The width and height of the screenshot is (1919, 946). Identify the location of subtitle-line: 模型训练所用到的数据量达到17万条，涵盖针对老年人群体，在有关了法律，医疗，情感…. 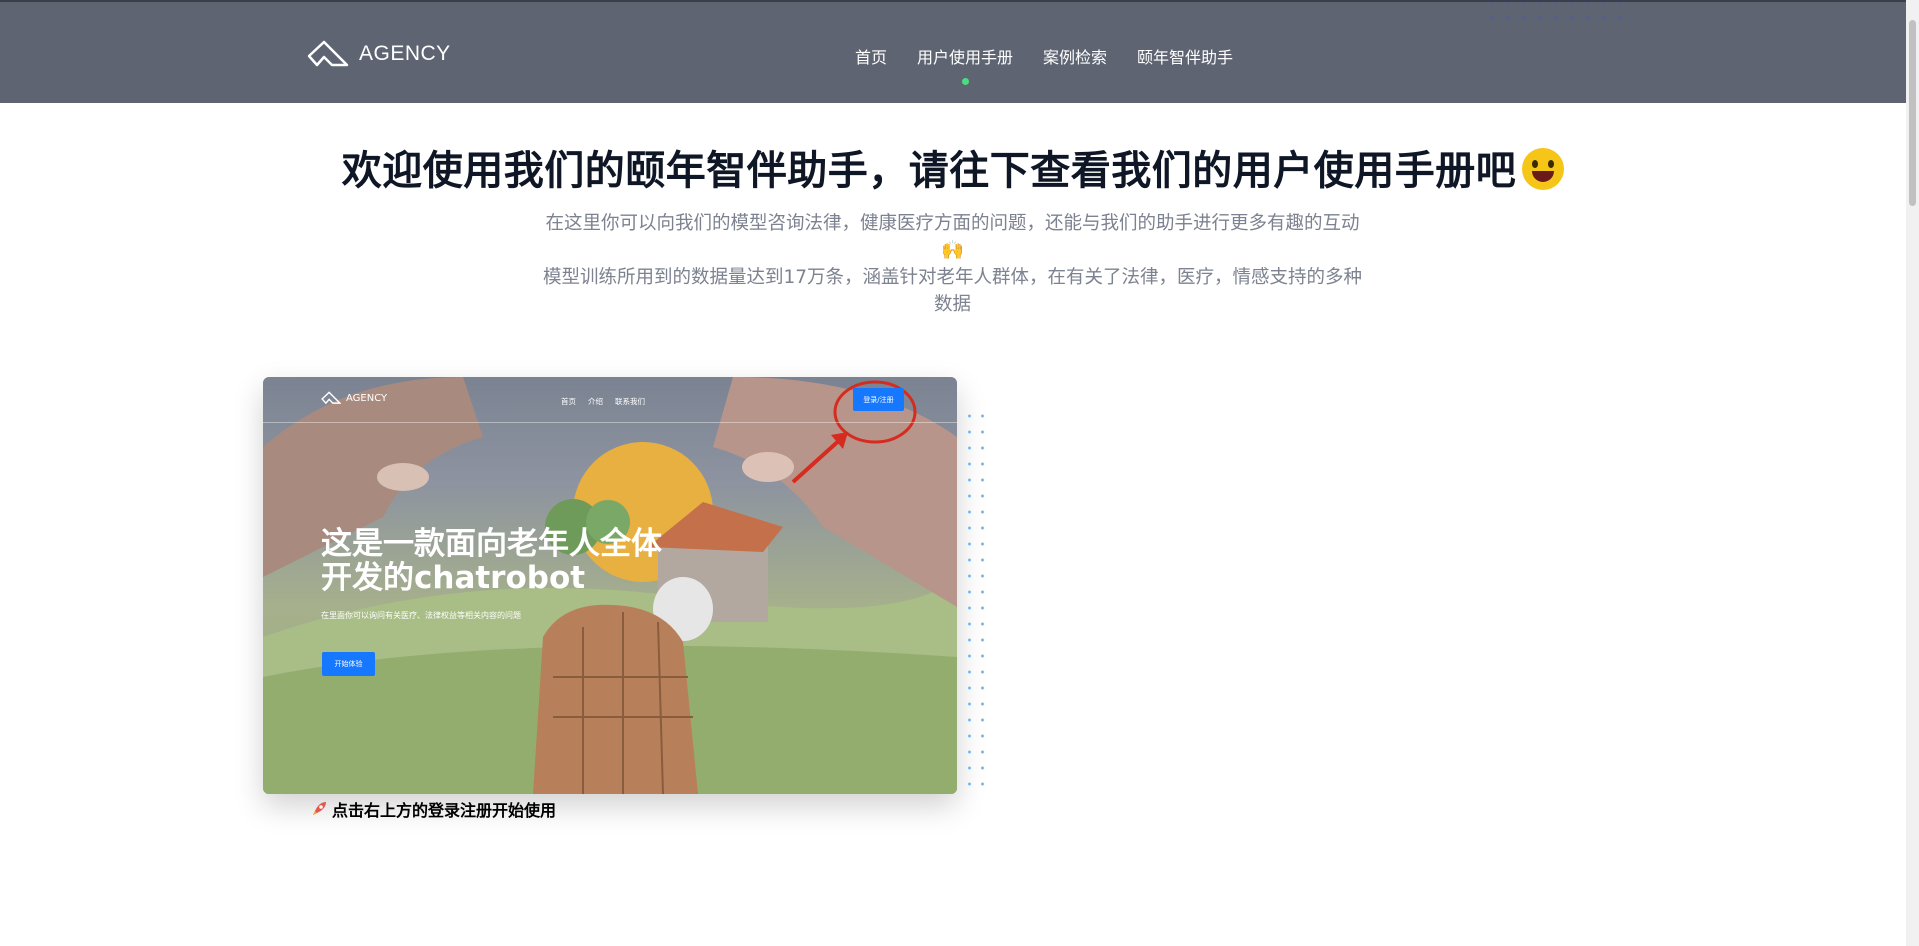
(952, 291).